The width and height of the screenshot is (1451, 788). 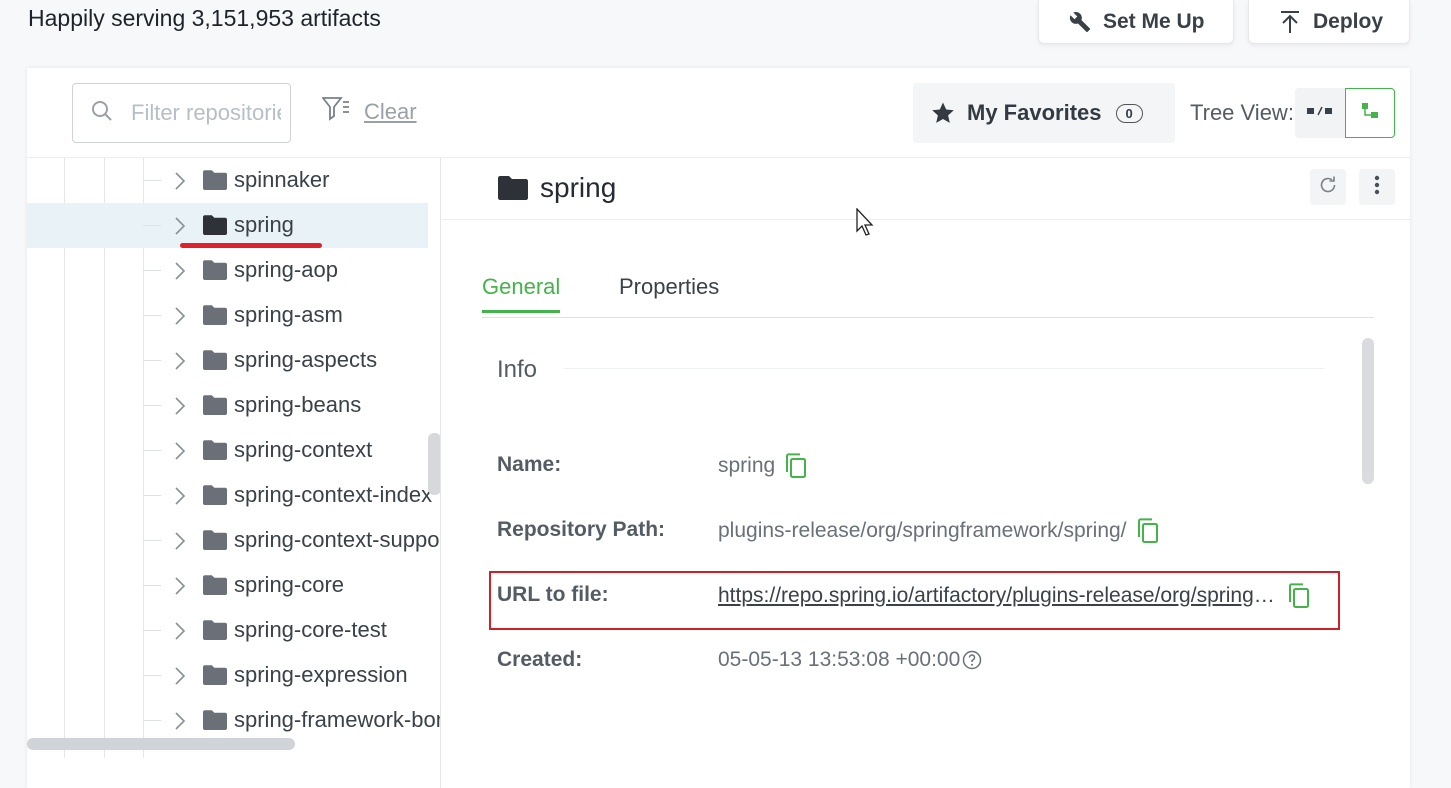 What do you see at coordinates (434, 464) in the screenshot?
I see `tree-vertical-scrollbar` at bounding box center [434, 464].